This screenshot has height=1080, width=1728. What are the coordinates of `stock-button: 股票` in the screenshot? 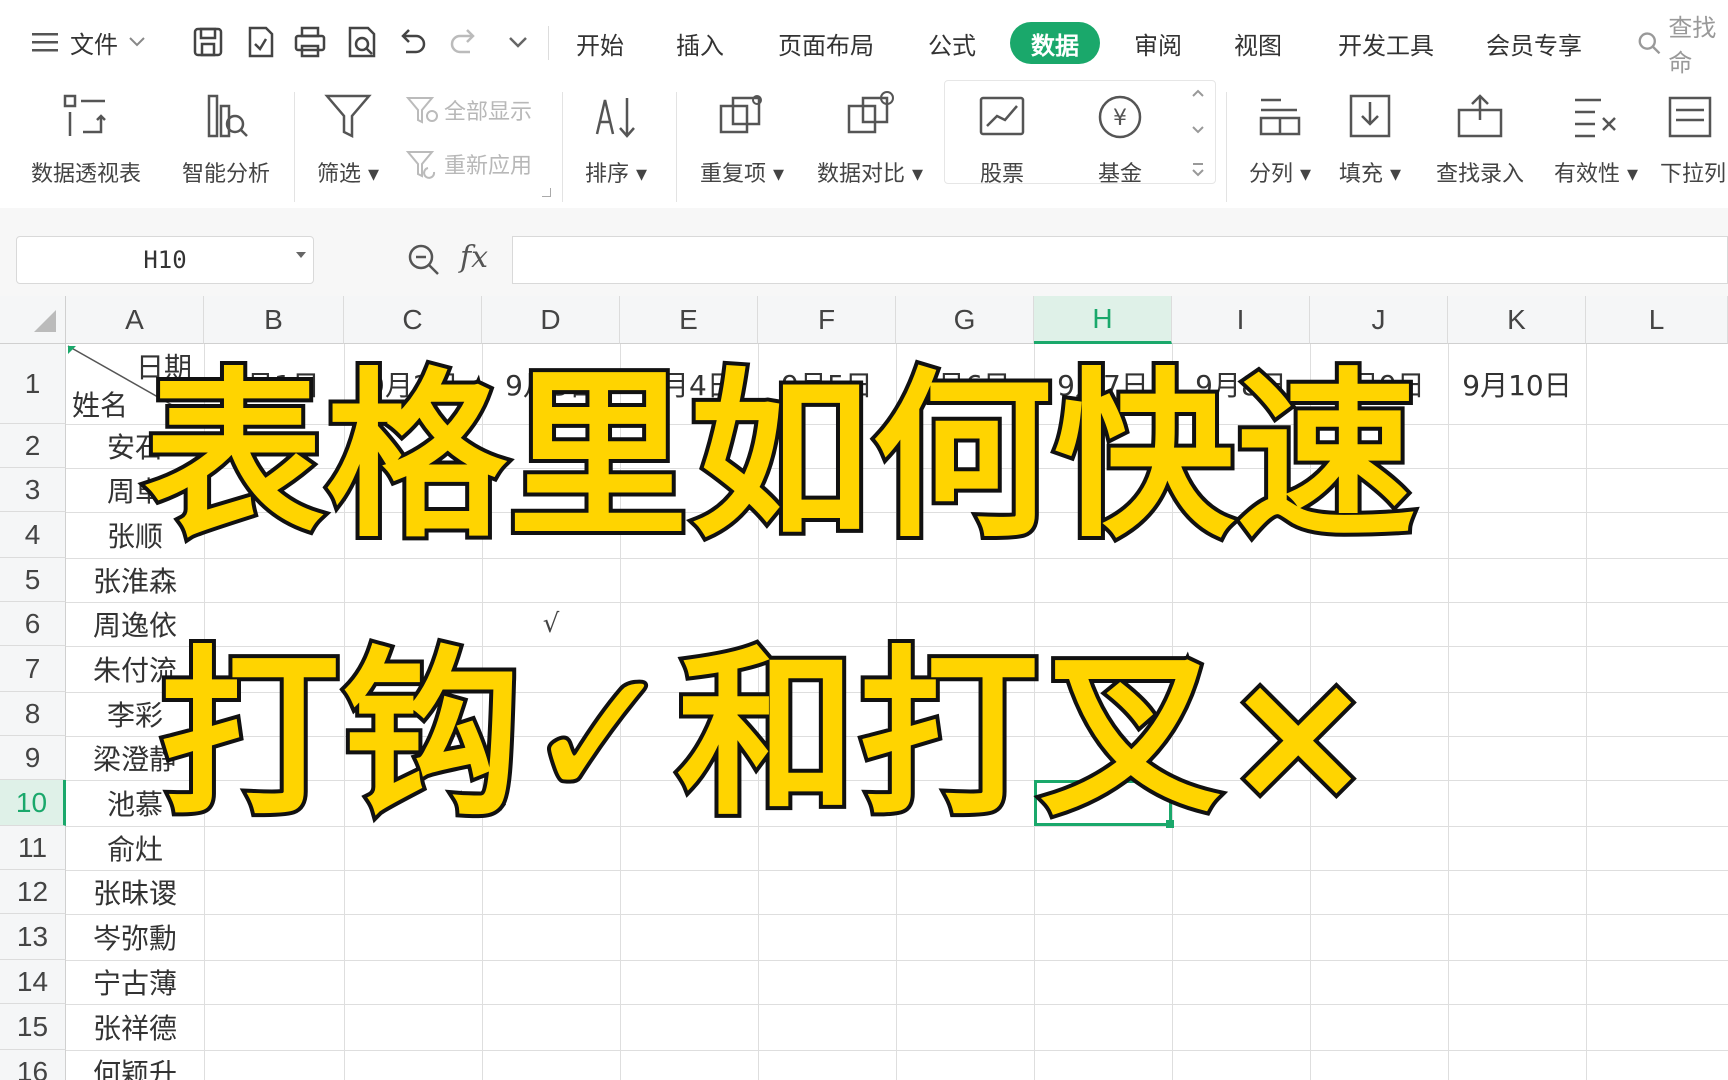 It's located at (1002, 138).